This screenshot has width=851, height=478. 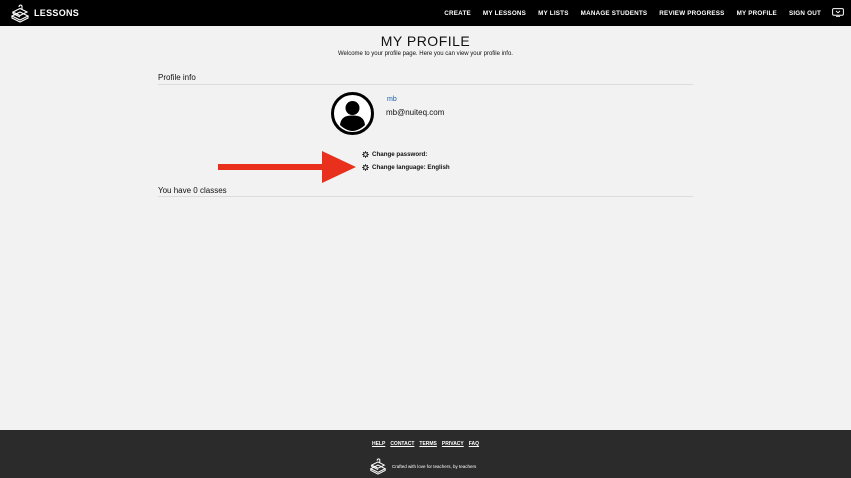 I want to click on nav-my-profile: MY PROFILE, so click(x=757, y=13).